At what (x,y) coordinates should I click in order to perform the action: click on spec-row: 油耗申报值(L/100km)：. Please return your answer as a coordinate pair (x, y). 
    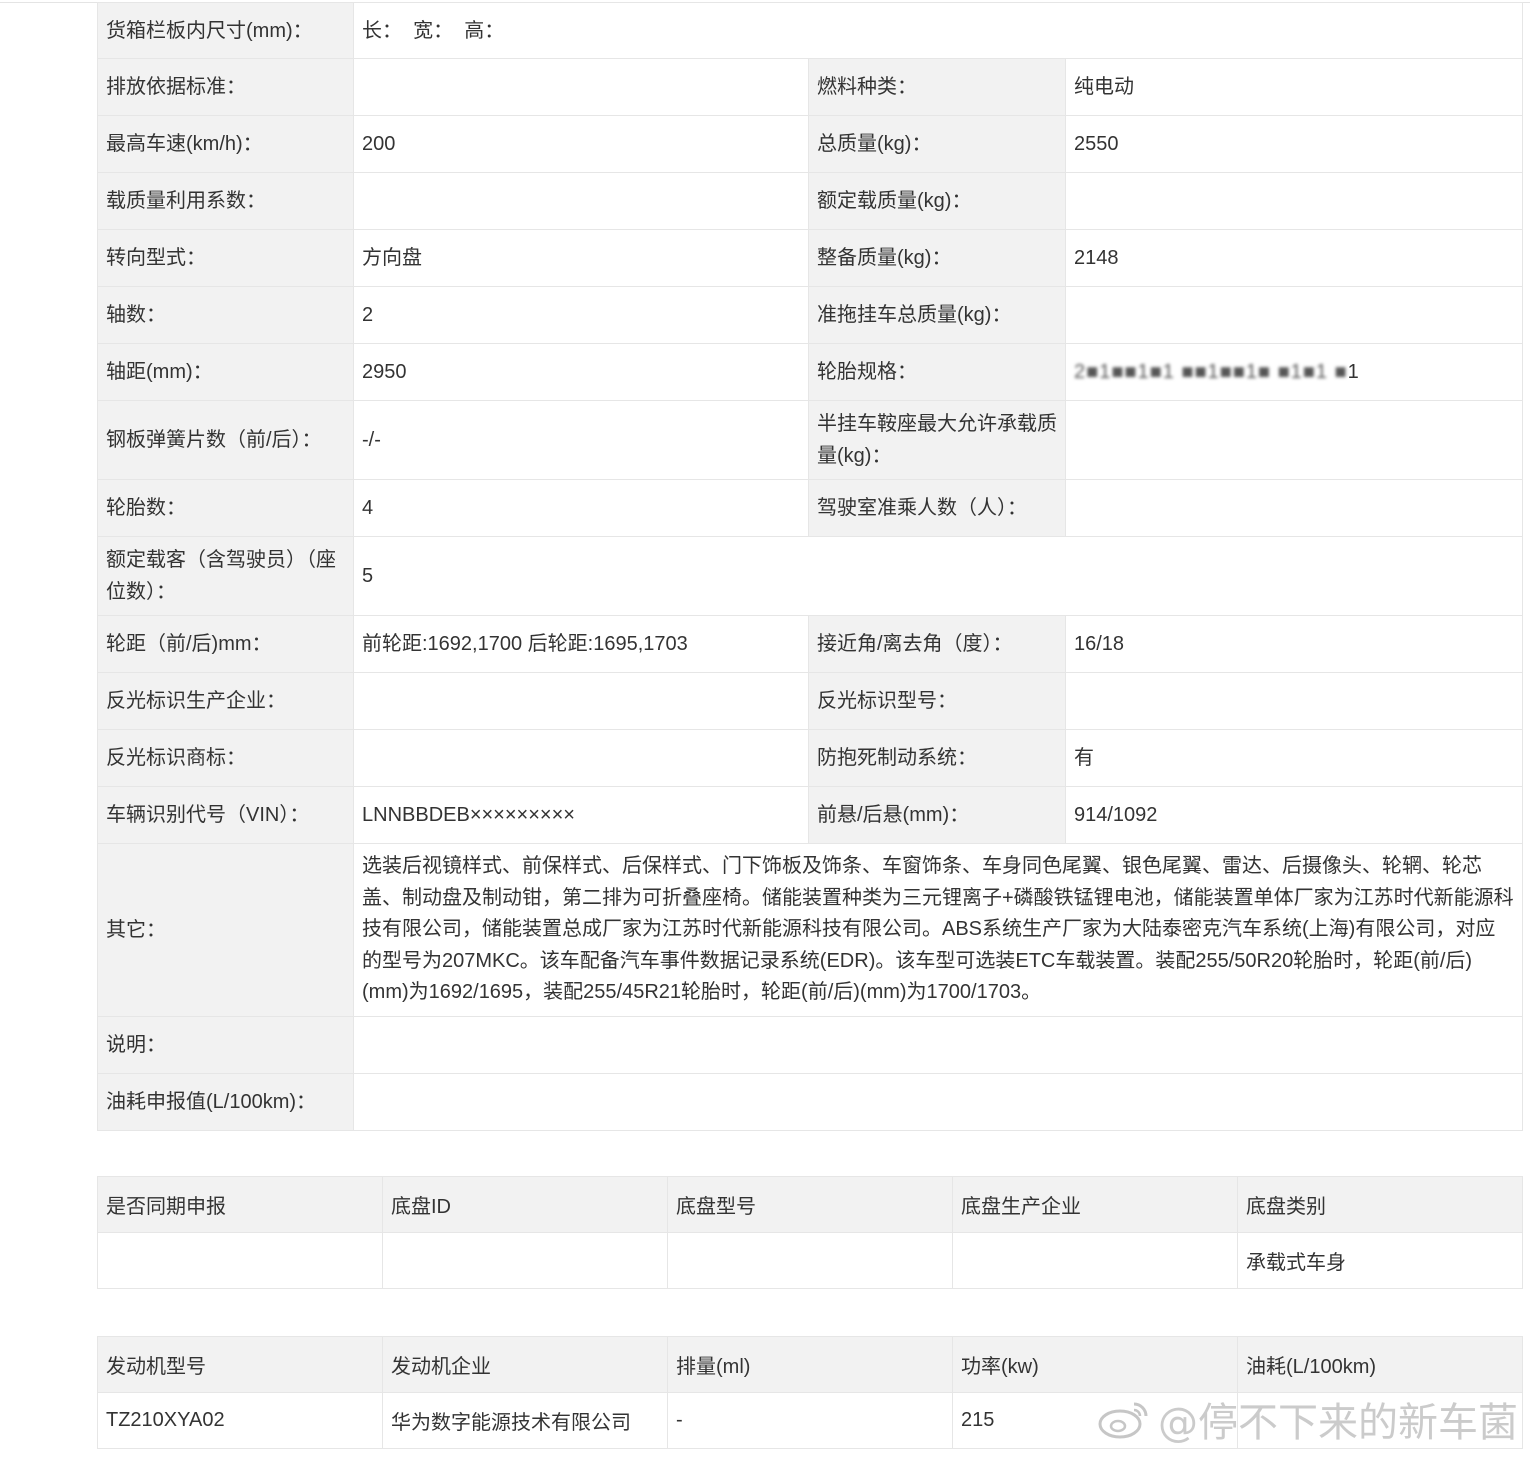
    Looking at the image, I should click on (810, 1102).